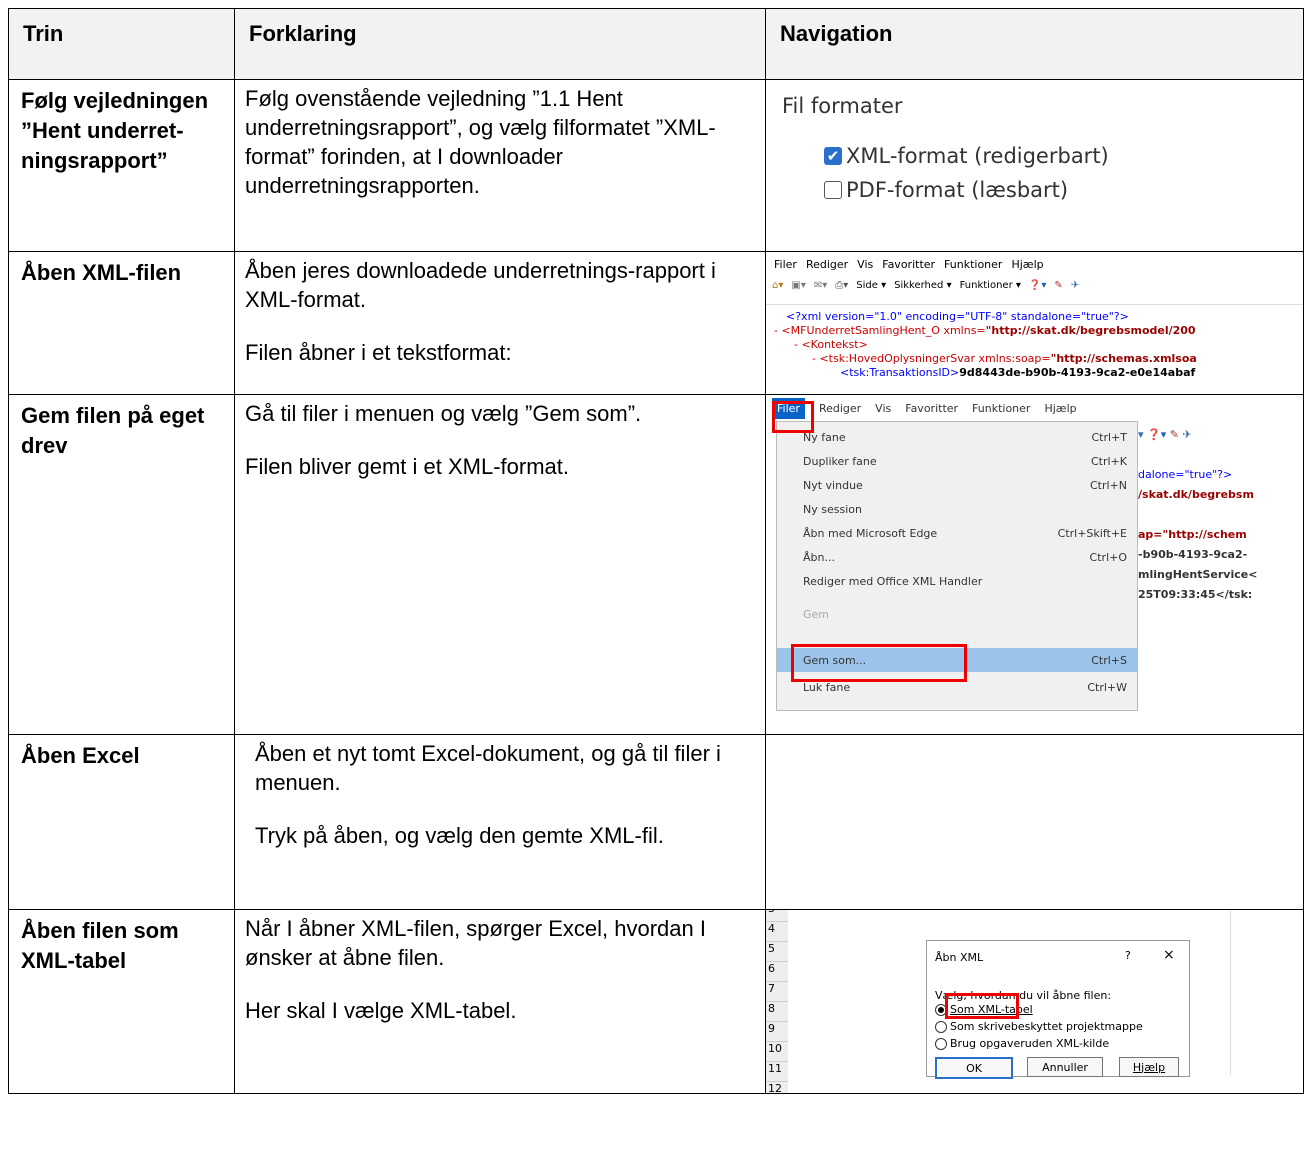  Describe the element at coordinates (946, 190) in the screenshot. I see `pdf-format-option: PDF-format (læsbart)` at that location.